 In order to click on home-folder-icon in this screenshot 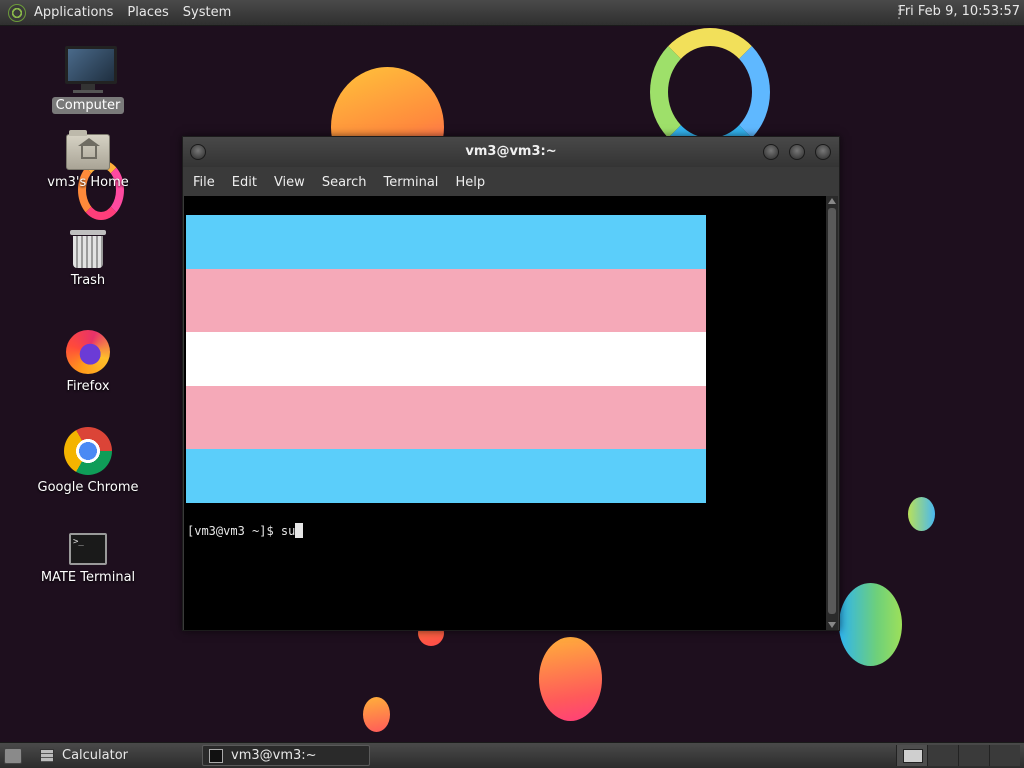, I will do `click(88, 150)`.